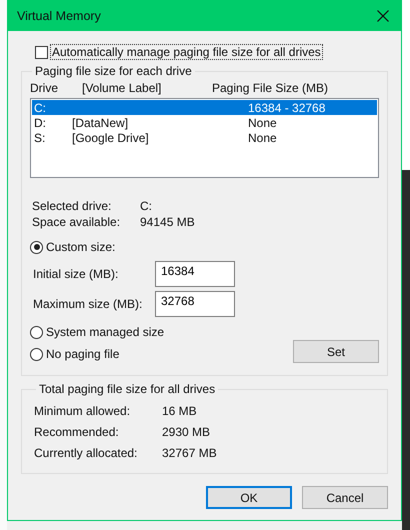 The width and height of the screenshot is (410, 530). Describe the element at coordinates (122, 88) in the screenshot. I see `column-header: [Volume Label]` at that location.